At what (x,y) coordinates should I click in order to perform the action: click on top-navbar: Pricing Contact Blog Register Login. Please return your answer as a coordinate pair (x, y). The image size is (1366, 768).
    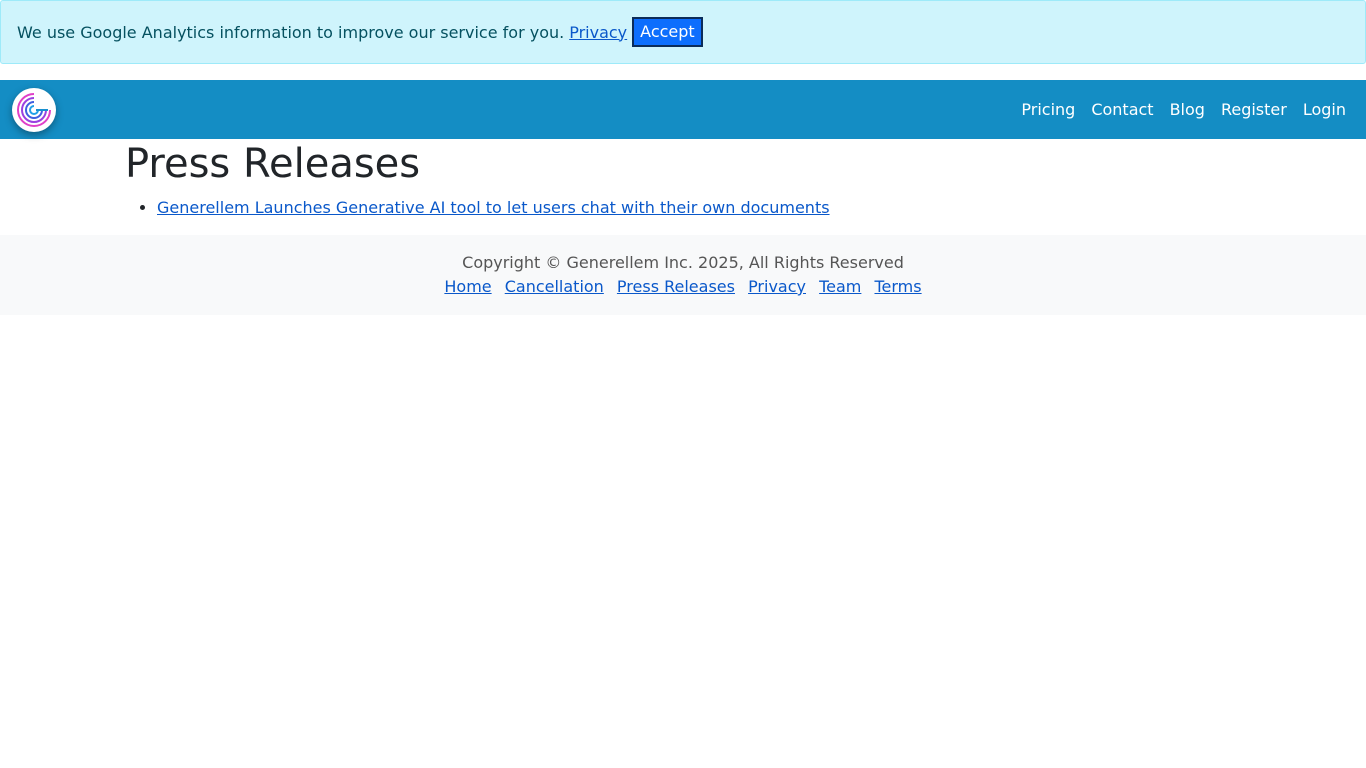
    Looking at the image, I should click on (683, 109).